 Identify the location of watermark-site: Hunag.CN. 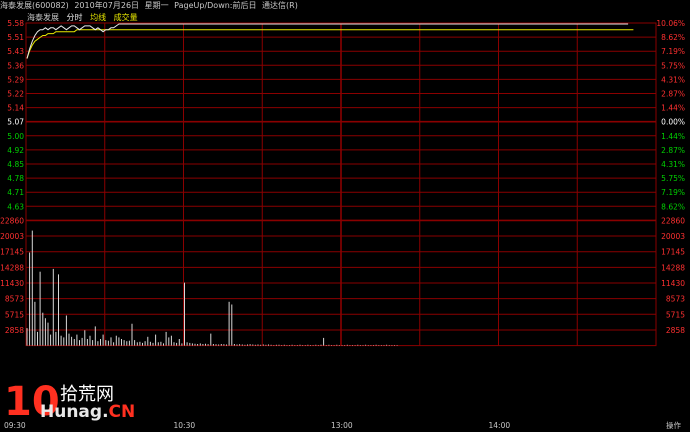
(87, 412).